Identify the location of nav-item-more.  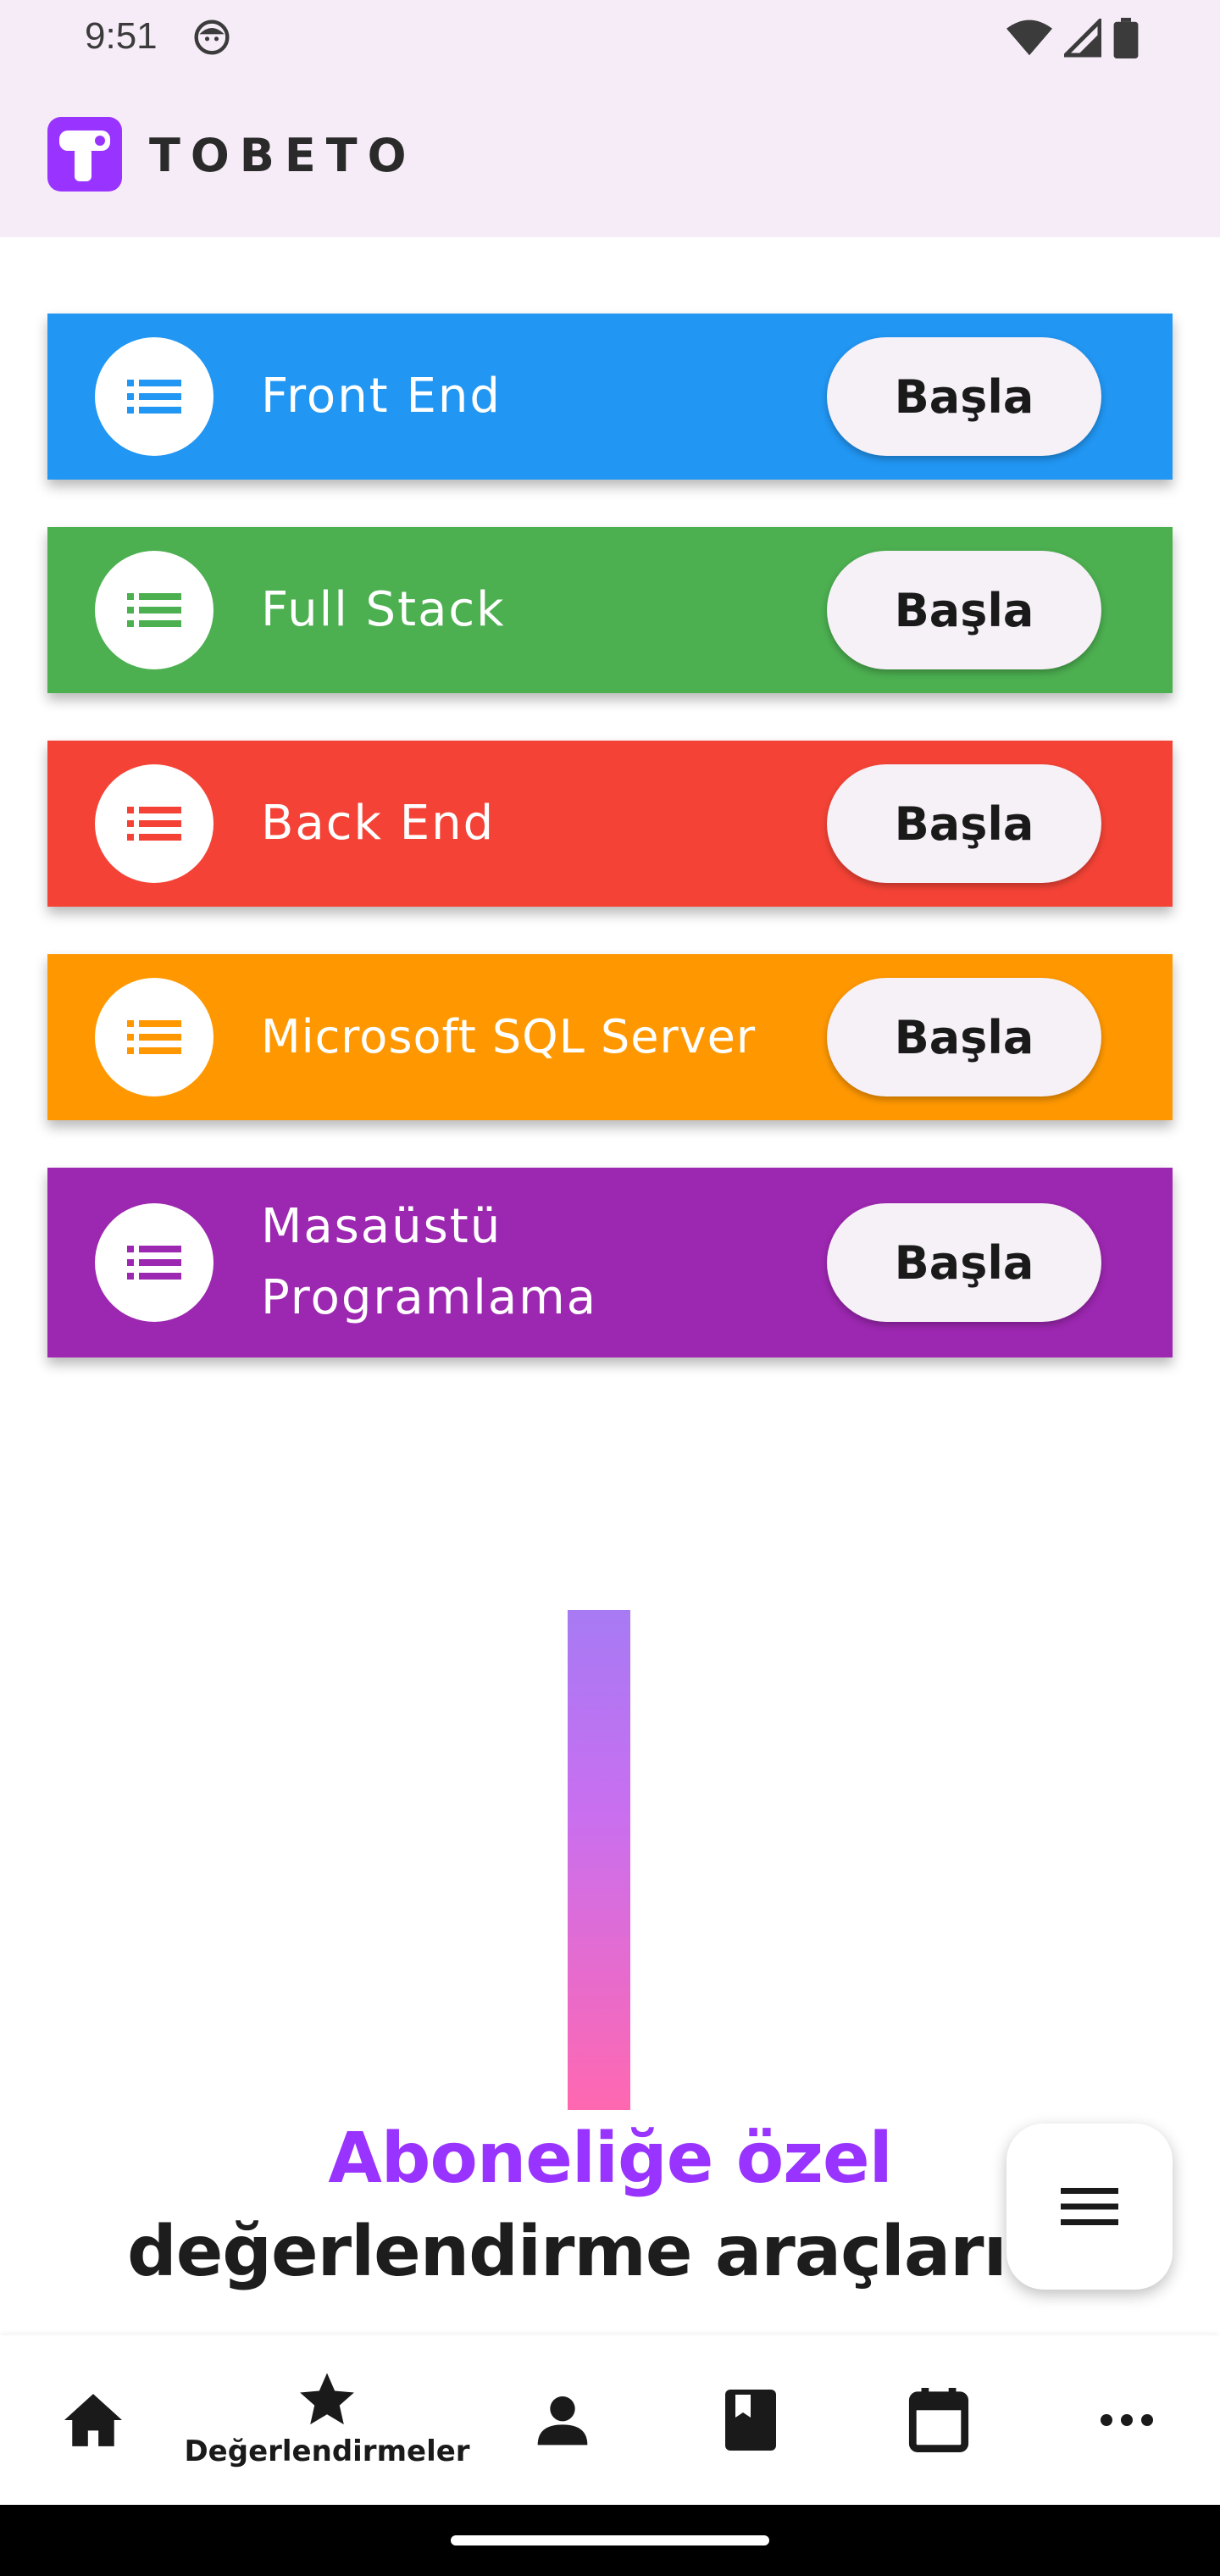
(1127, 2420).